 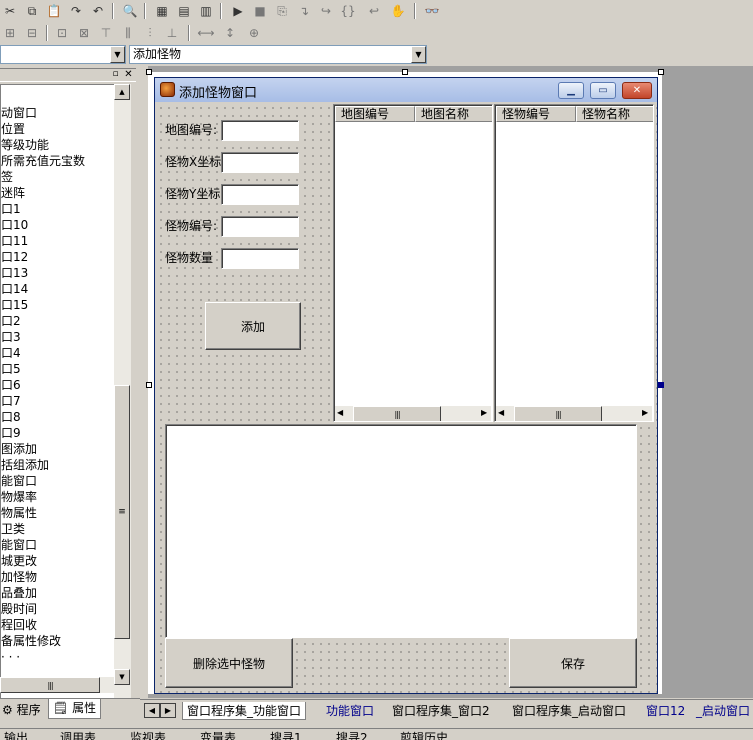 What do you see at coordinates (424, 735) in the screenshot?
I see `tab-clip-history: 剪辑历史` at bounding box center [424, 735].